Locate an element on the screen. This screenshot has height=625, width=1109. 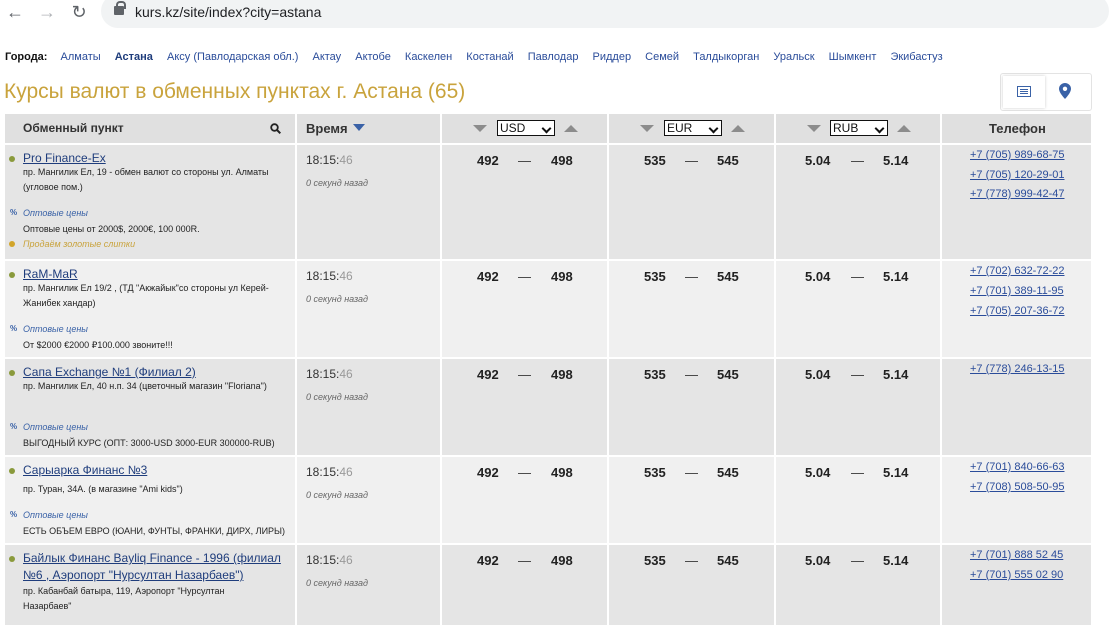
header-rub: RUB is located at coordinates (858, 128).